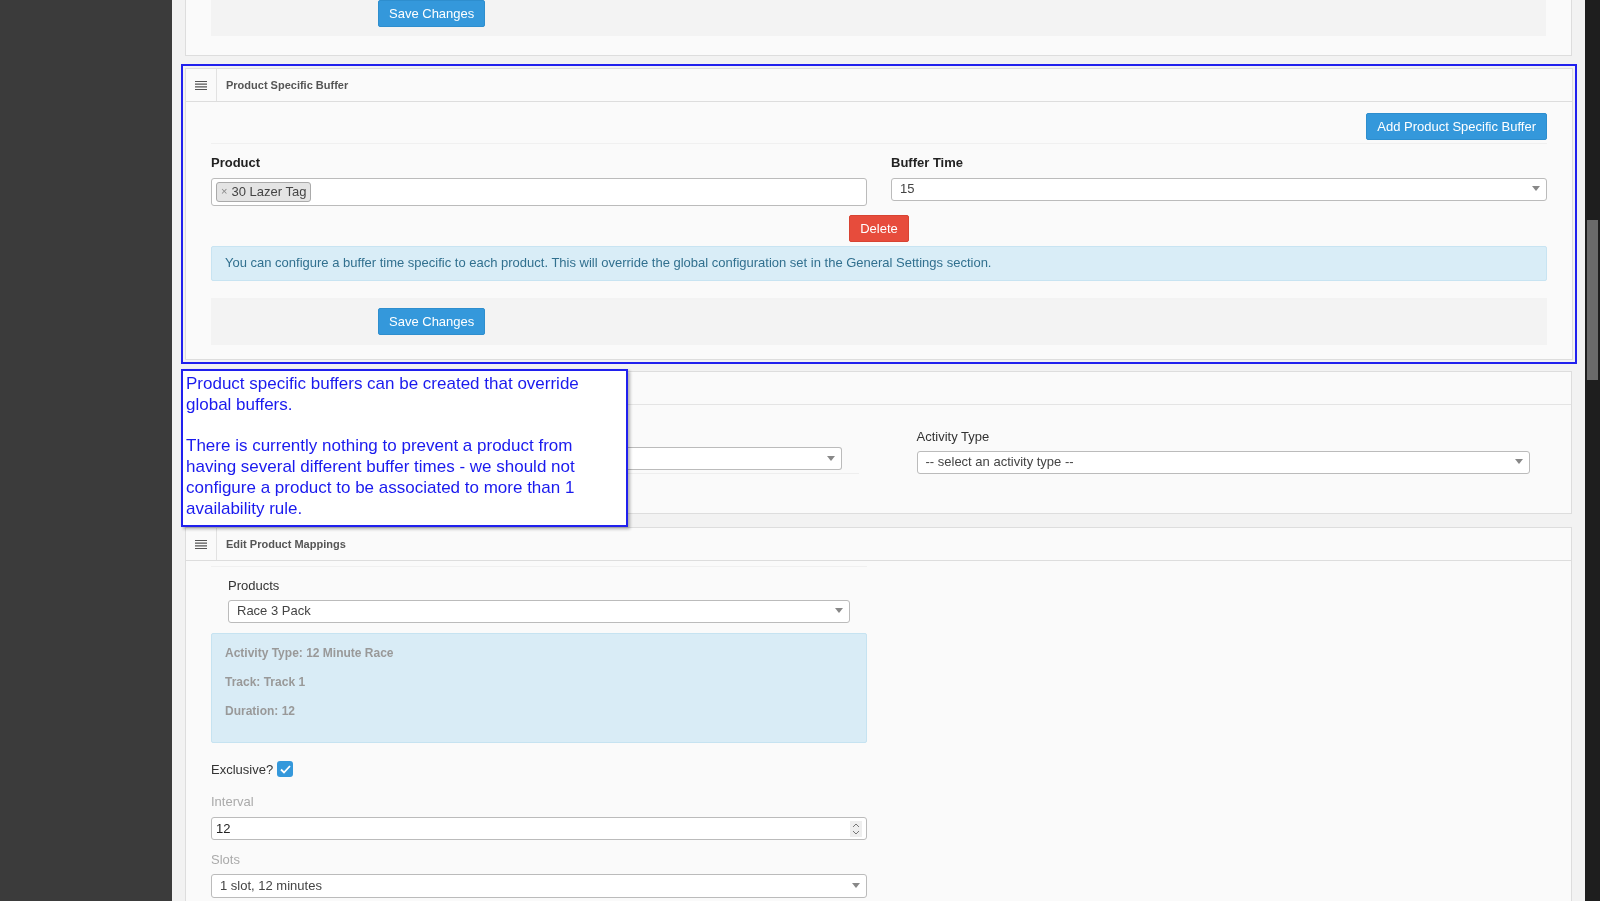 This screenshot has width=1600, height=901. Describe the element at coordinates (1219, 189) in the screenshot. I see `buffer-time-select: 15` at that location.